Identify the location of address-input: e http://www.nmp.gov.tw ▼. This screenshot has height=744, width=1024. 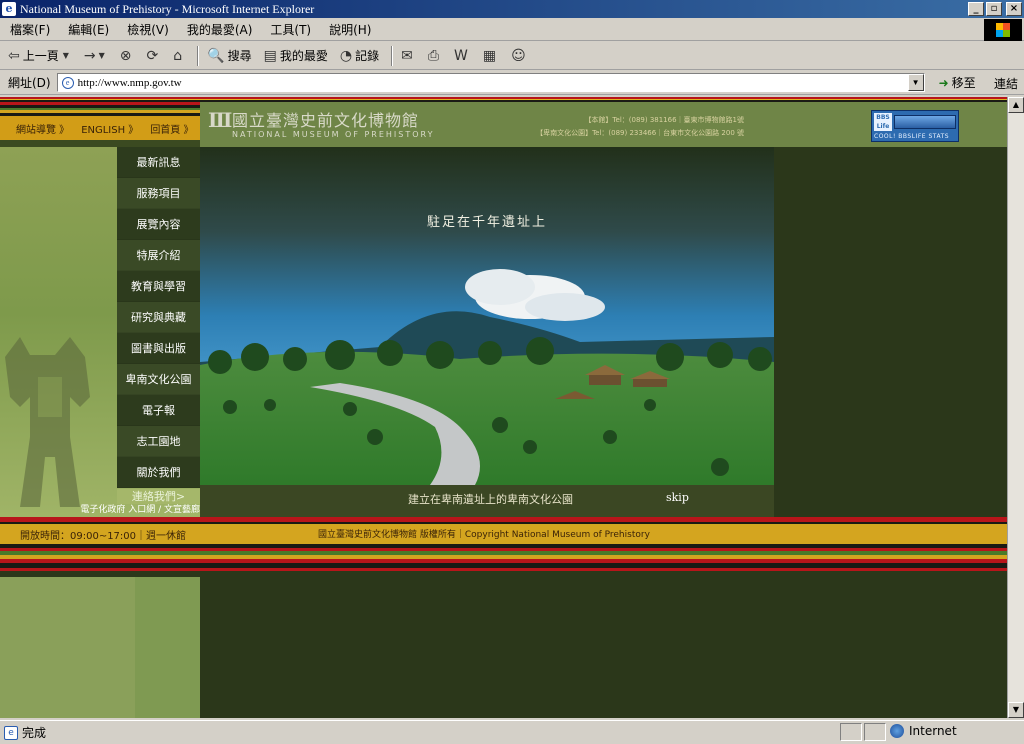
(490, 82).